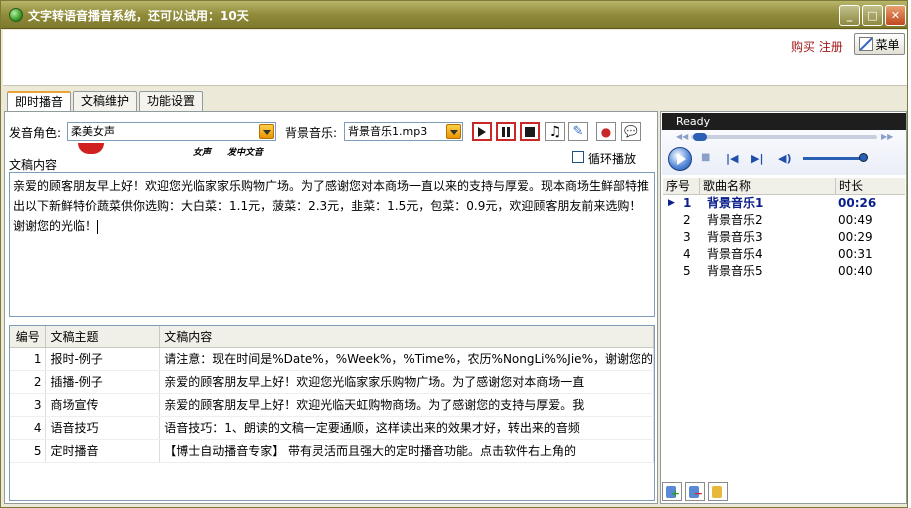 Image resolution: width=911 pixels, height=508 pixels. What do you see at coordinates (849, 15) in the screenshot?
I see `minimize-icon: _` at bounding box center [849, 15].